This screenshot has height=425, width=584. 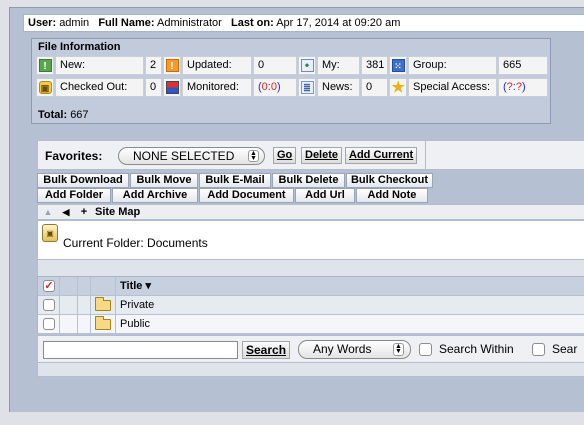 What do you see at coordinates (311, 324) in the screenshot?
I see `list-row: Public` at bounding box center [311, 324].